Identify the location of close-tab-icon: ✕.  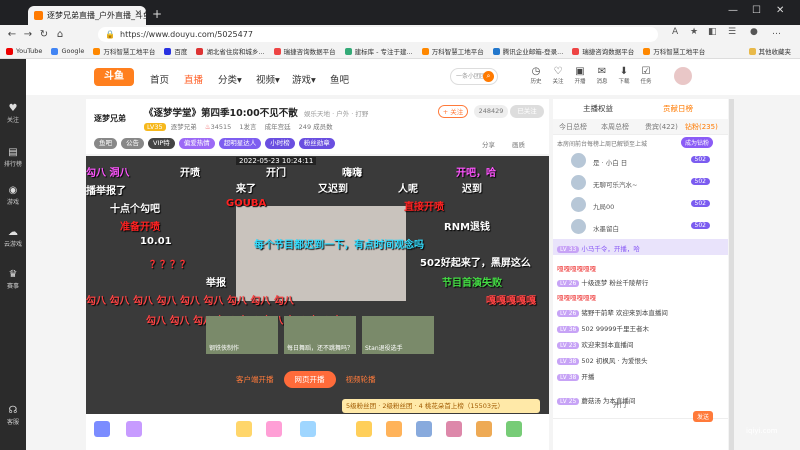
(138, 14).